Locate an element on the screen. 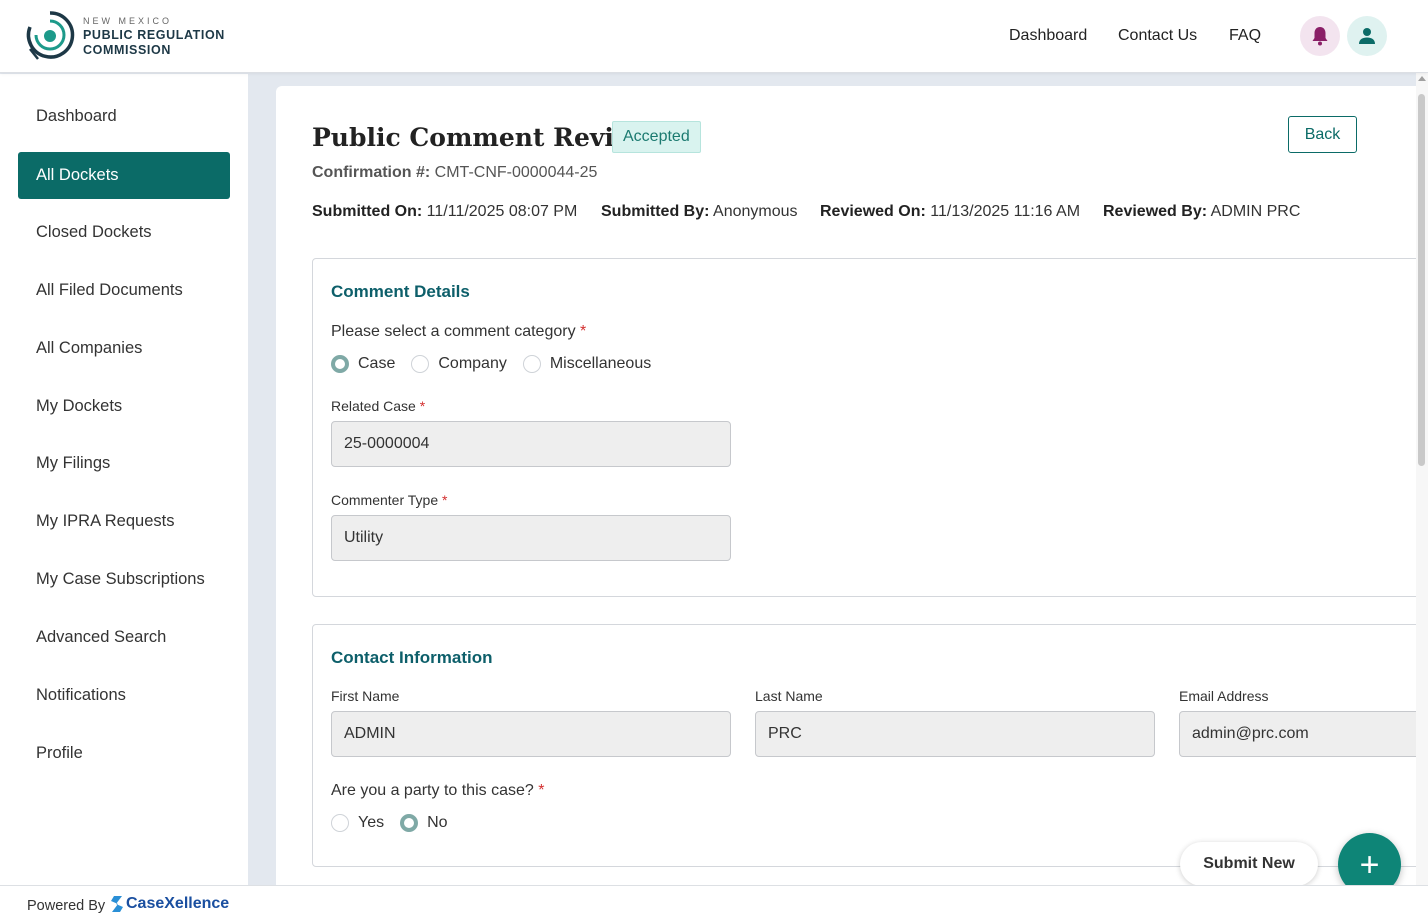 This screenshot has height=923, width=1428. radio-label-miscellaneous: Miscellaneous is located at coordinates (600, 363).